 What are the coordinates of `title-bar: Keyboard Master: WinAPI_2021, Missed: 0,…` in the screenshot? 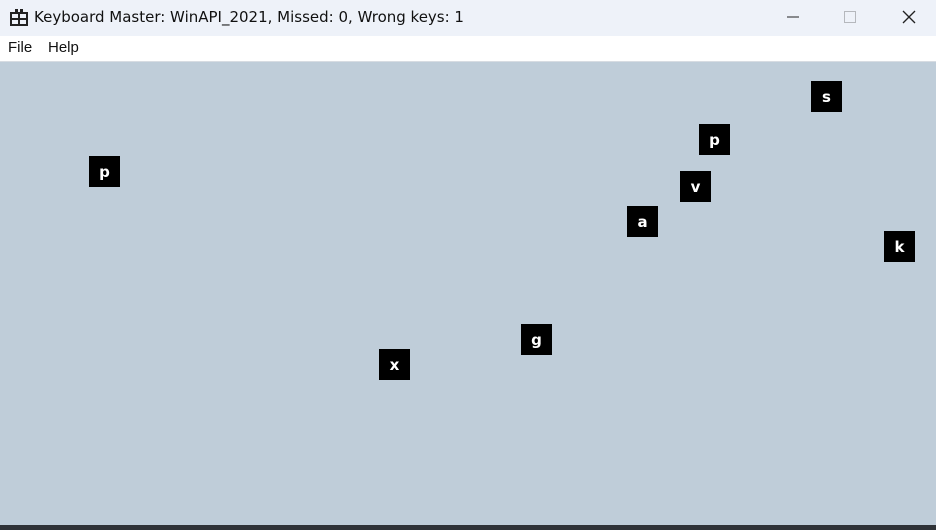 It's located at (468, 18).